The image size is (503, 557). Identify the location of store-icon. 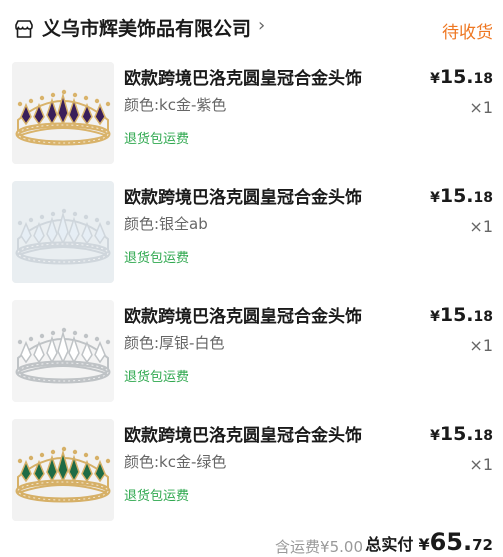
(24, 29).